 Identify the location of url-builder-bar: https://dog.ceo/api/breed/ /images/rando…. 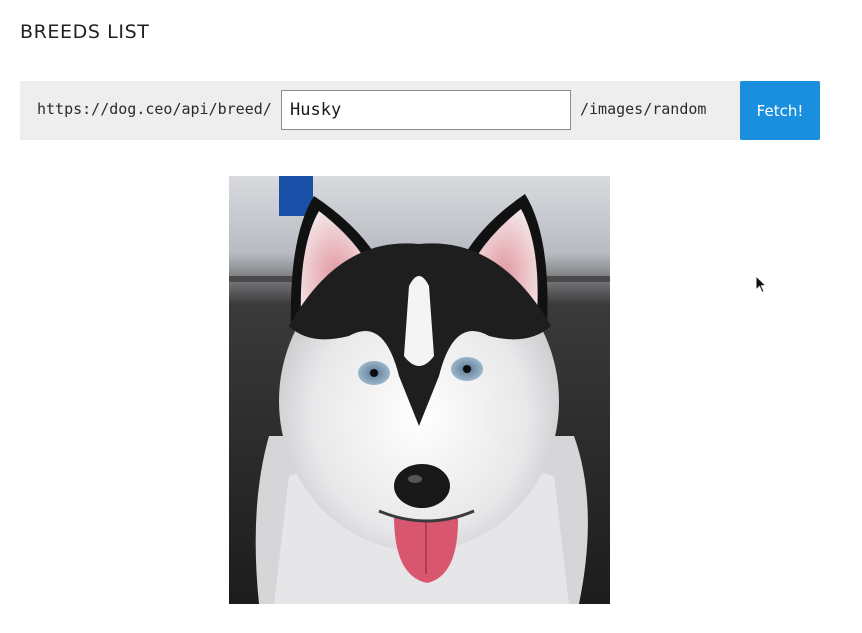
(420, 110).